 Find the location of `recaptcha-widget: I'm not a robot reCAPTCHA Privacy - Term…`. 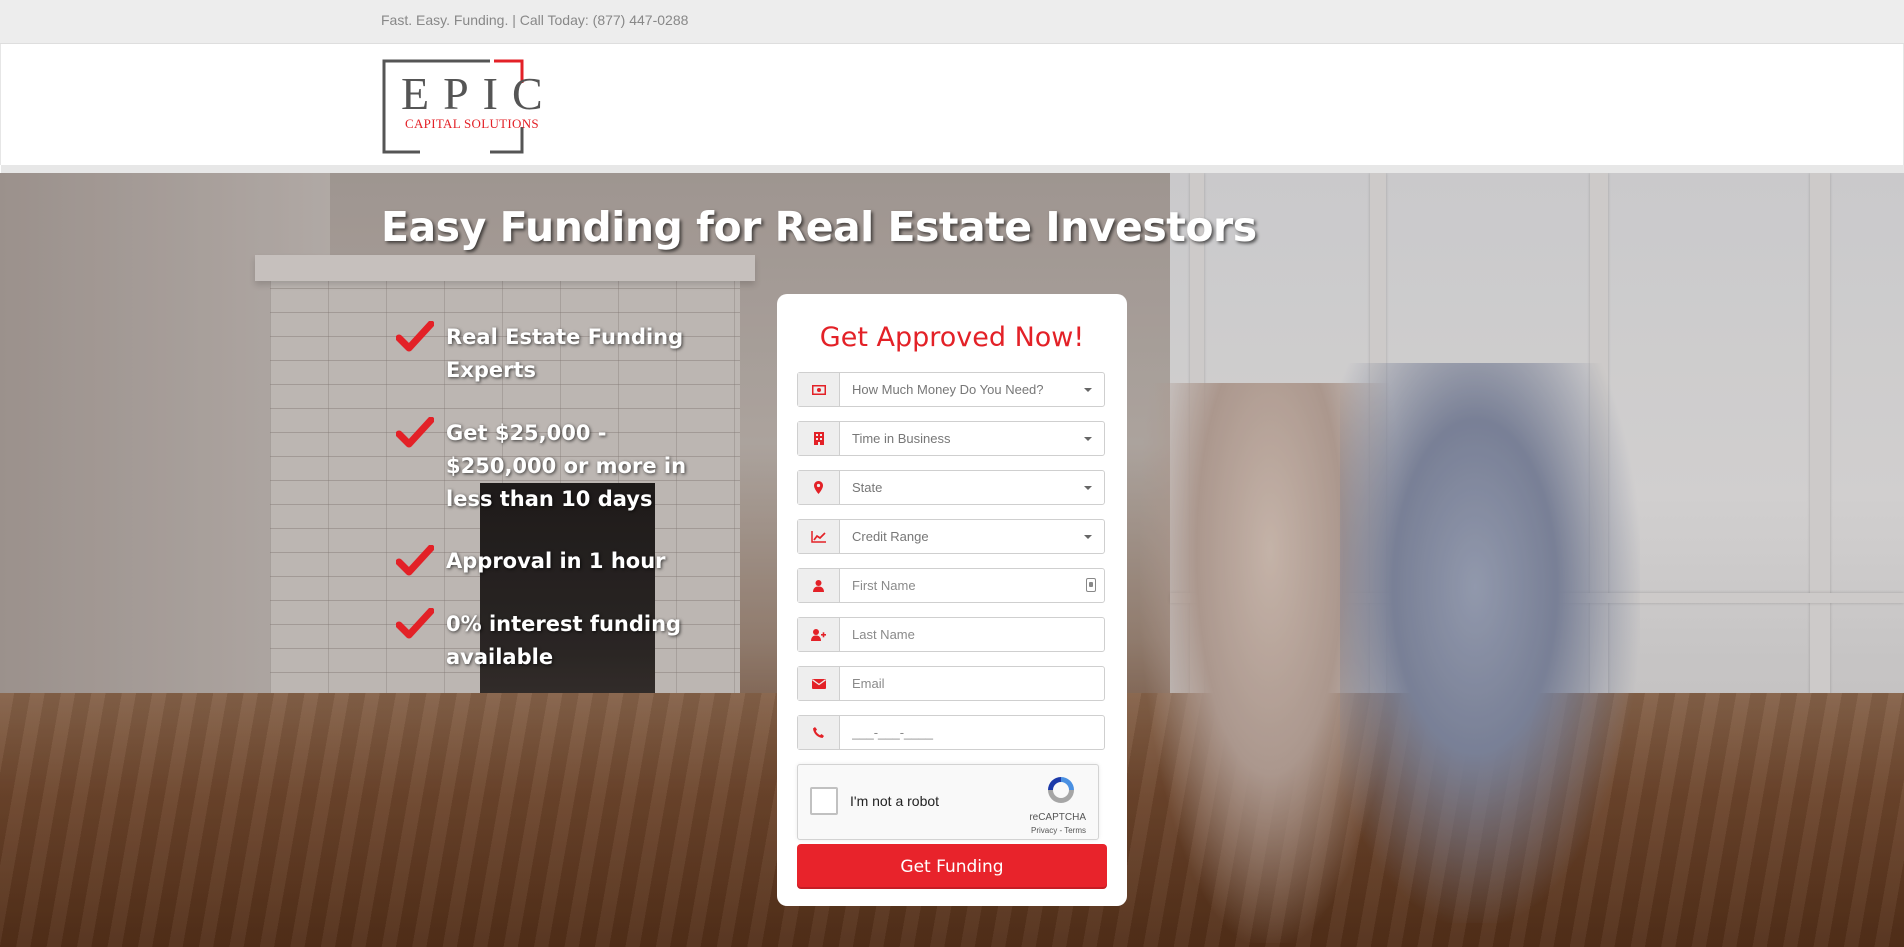

recaptcha-widget: I'm not a robot reCAPTCHA Privacy - Term… is located at coordinates (948, 802).